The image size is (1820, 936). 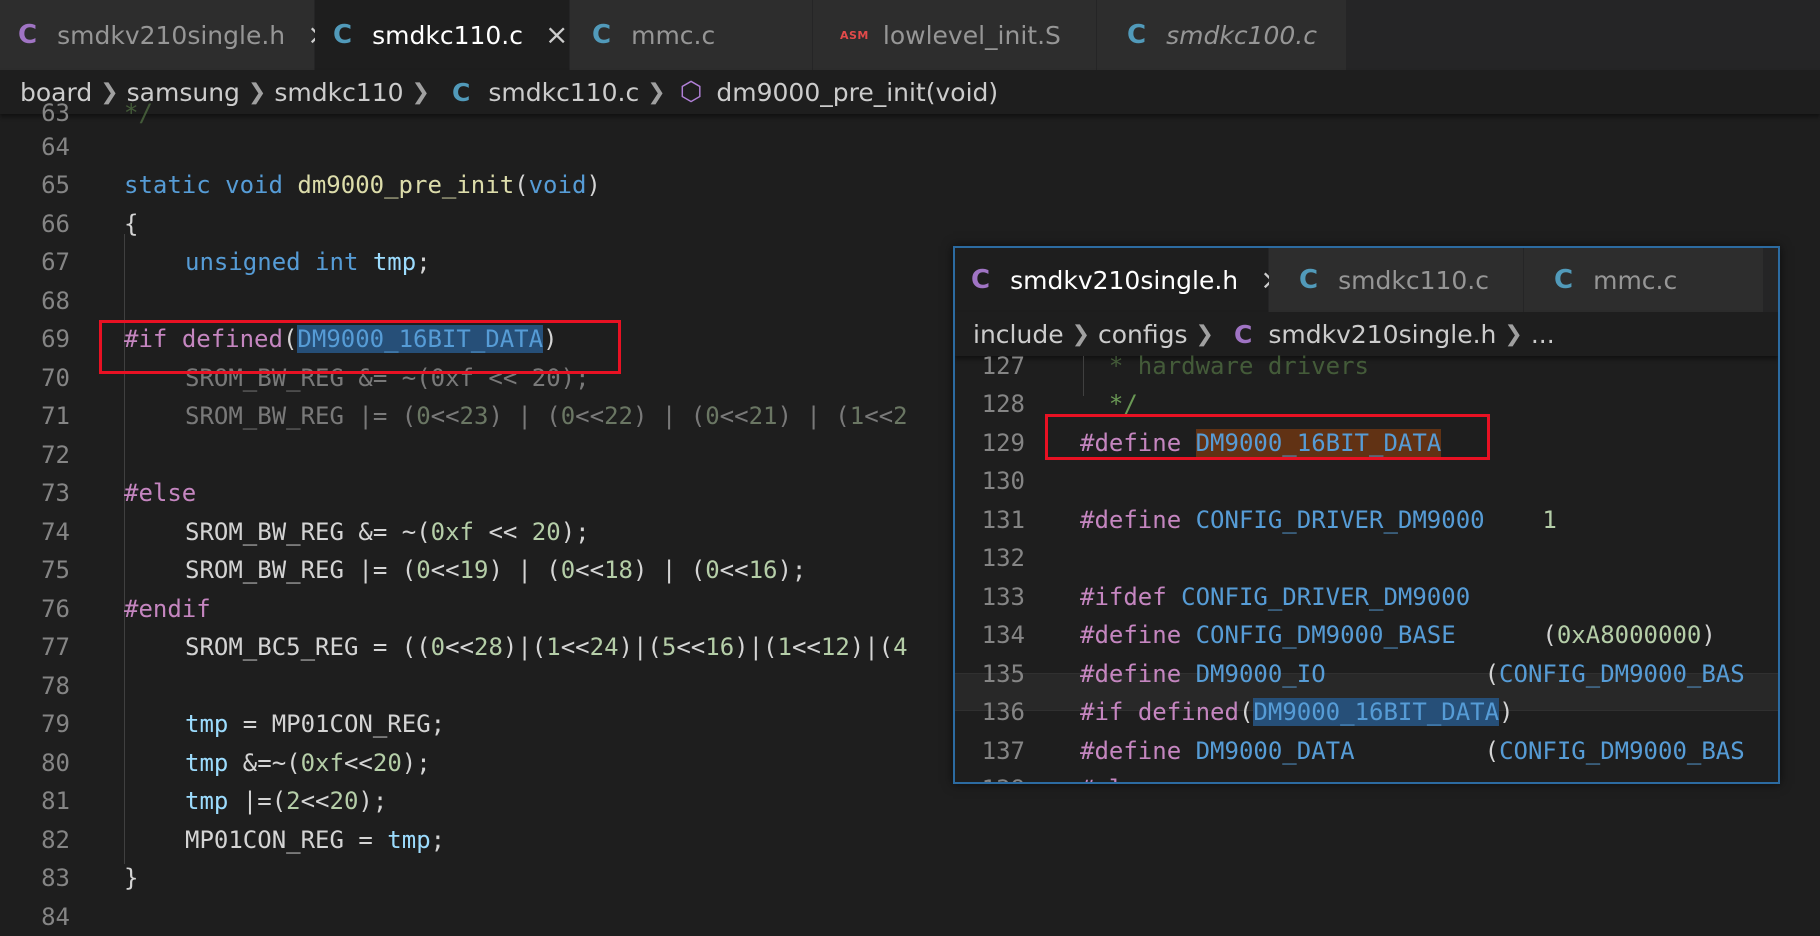 I want to click on line-number: 83, so click(x=55, y=878).